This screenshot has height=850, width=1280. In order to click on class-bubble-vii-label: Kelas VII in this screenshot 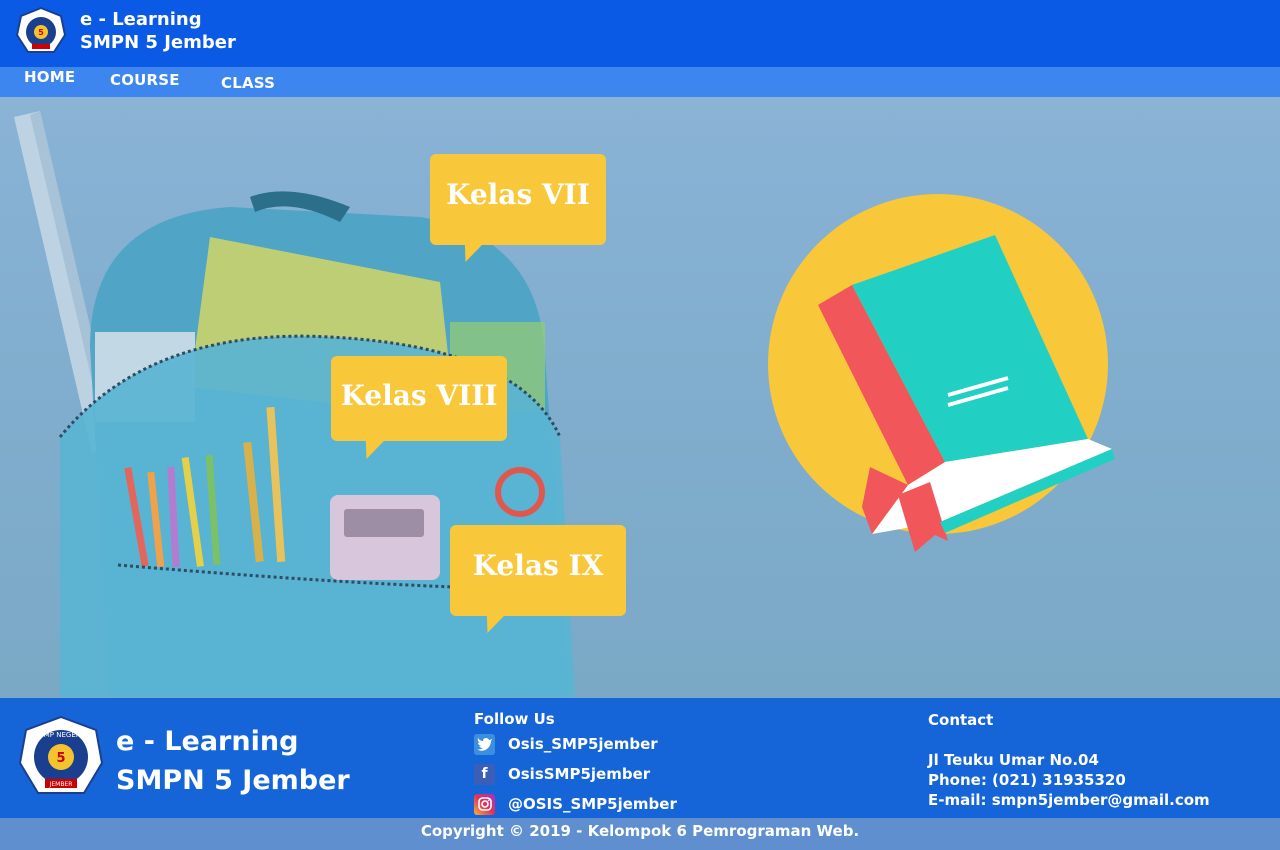, I will do `click(518, 194)`.